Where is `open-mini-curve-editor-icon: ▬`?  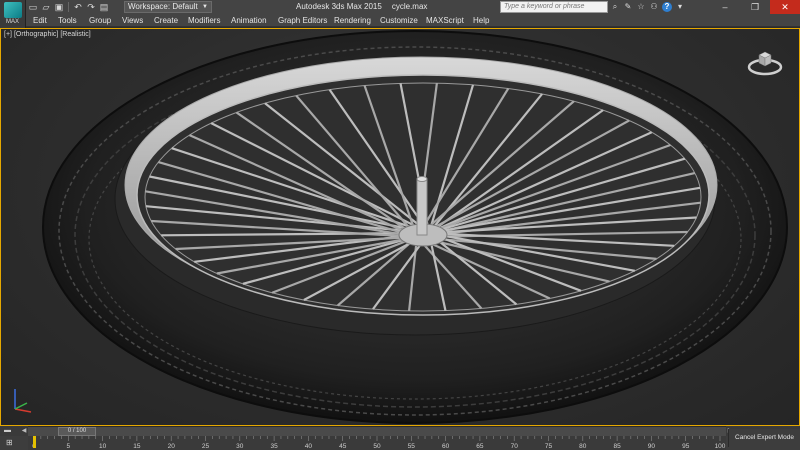
open-mini-curve-editor-icon: ▬ is located at coordinates (12, 431).